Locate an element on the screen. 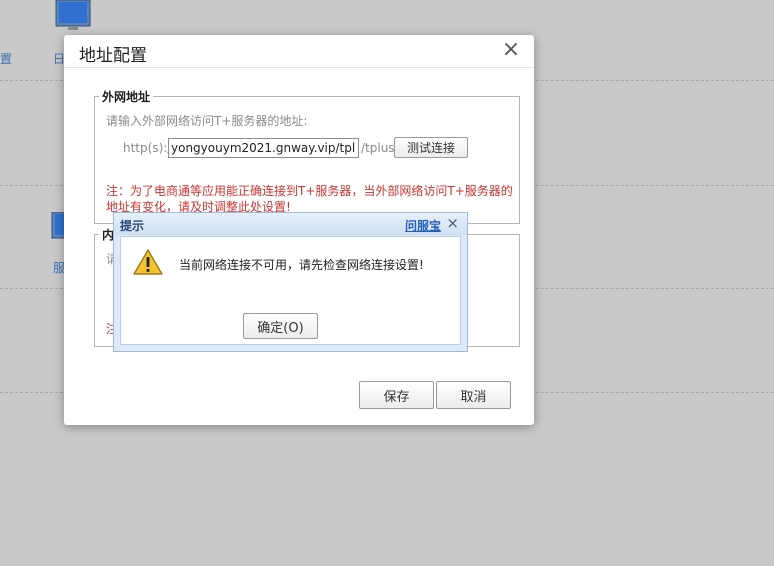  alert-popup: 提示 问服宝 × 当前网络连接不可用，请先检查网络连接设置! 确定(O) is located at coordinates (290, 282).